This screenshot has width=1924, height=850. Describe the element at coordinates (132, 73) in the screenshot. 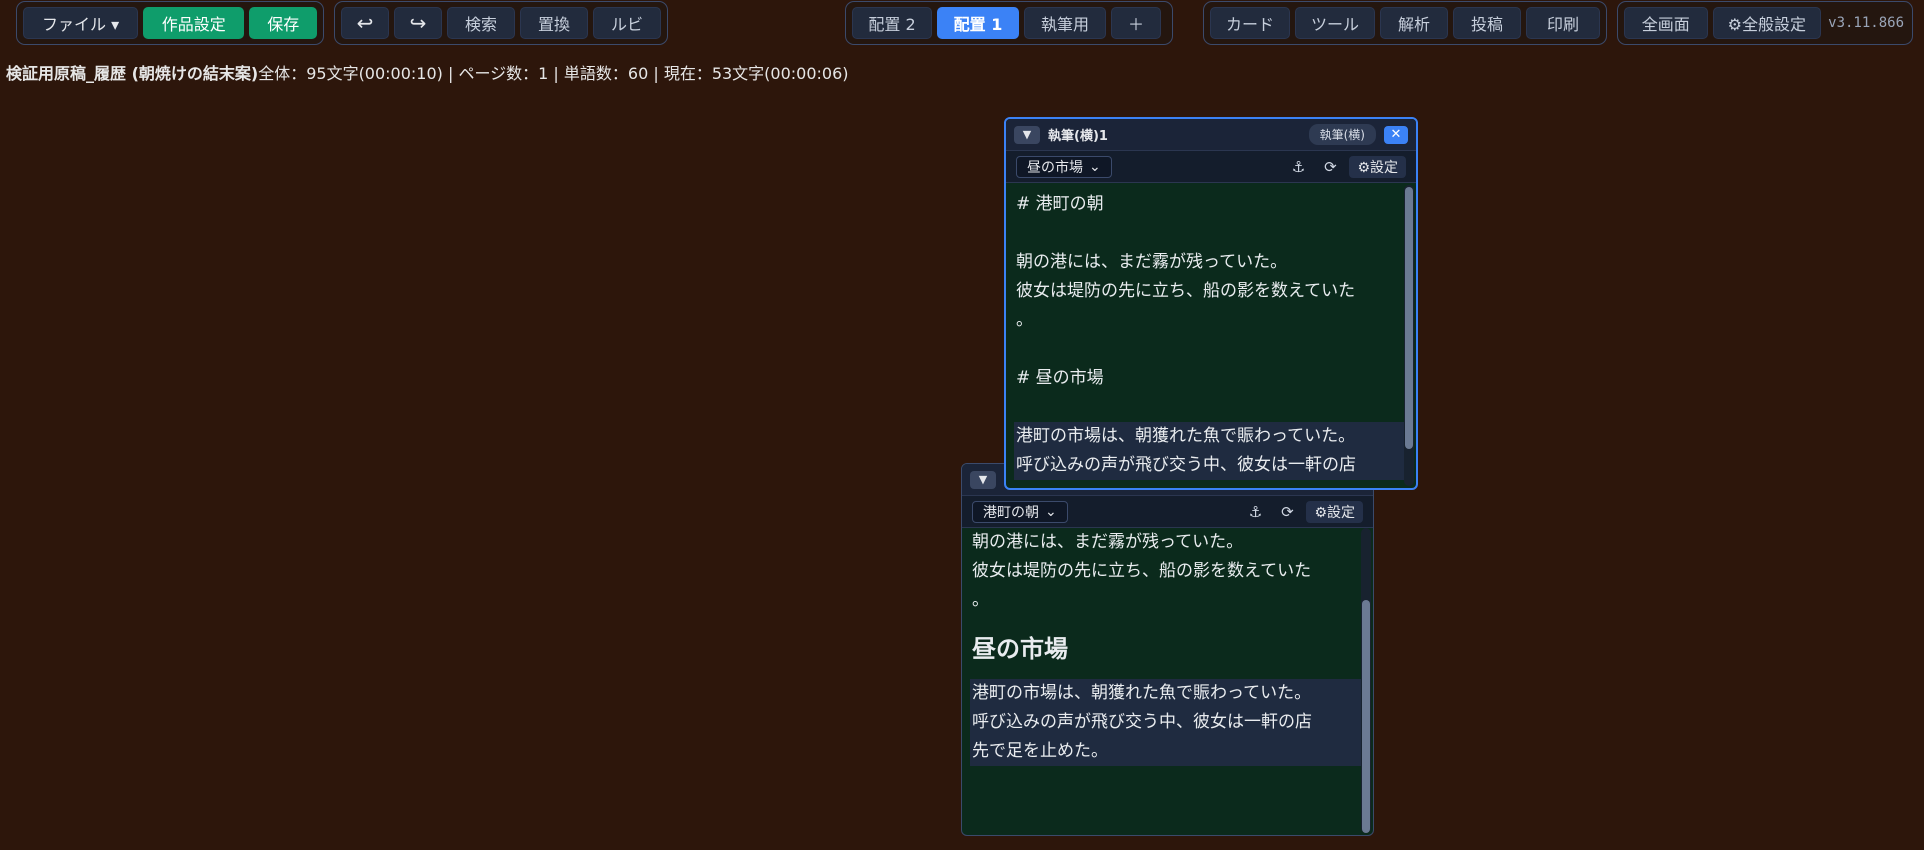

I see `document-title: 検証用原稿_履歴 (朝焼けの結末案)` at that location.